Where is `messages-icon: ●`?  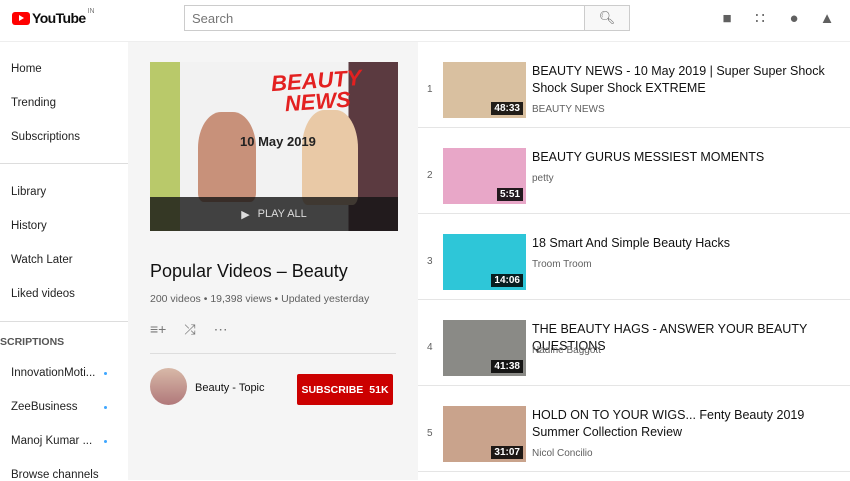
messages-icon: ● is located at coordinates (794, 19).